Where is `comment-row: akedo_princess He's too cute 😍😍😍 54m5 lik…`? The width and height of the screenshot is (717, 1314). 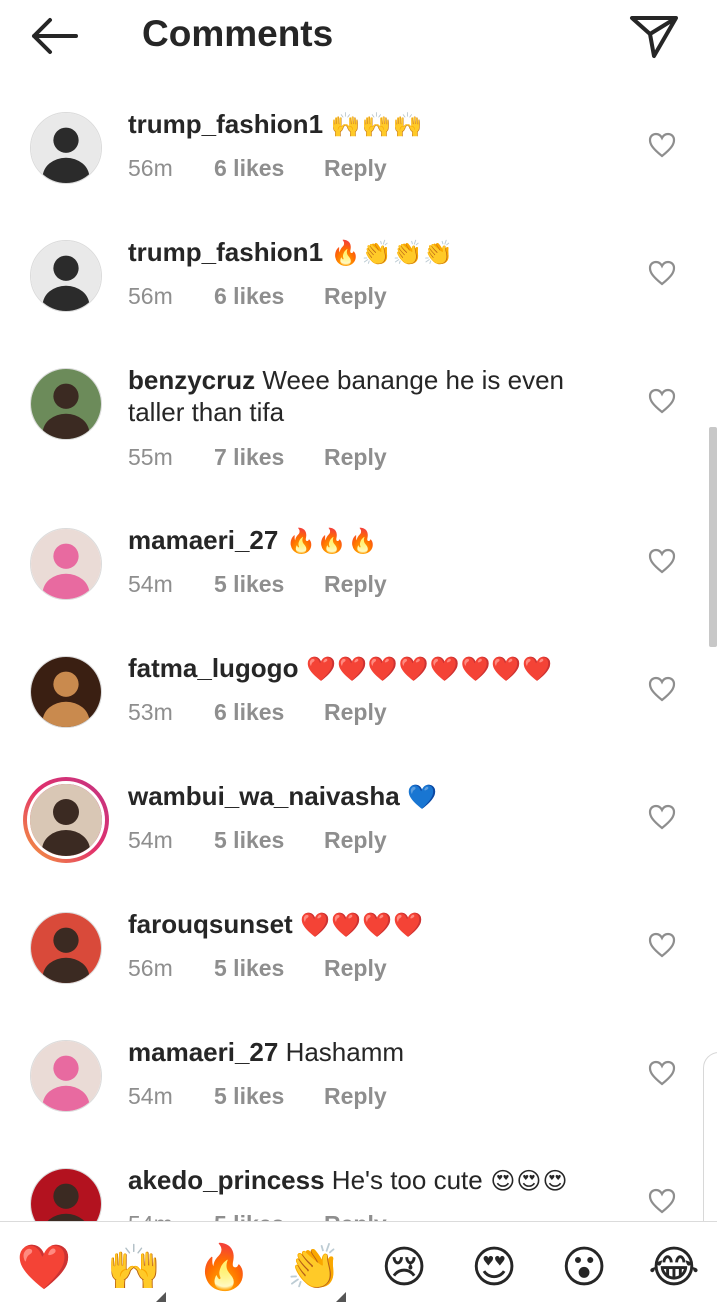
comment-row: akedo_princess He's too cute 😍😍😍 54m5 lik… is located at coordinates (358, 1184).